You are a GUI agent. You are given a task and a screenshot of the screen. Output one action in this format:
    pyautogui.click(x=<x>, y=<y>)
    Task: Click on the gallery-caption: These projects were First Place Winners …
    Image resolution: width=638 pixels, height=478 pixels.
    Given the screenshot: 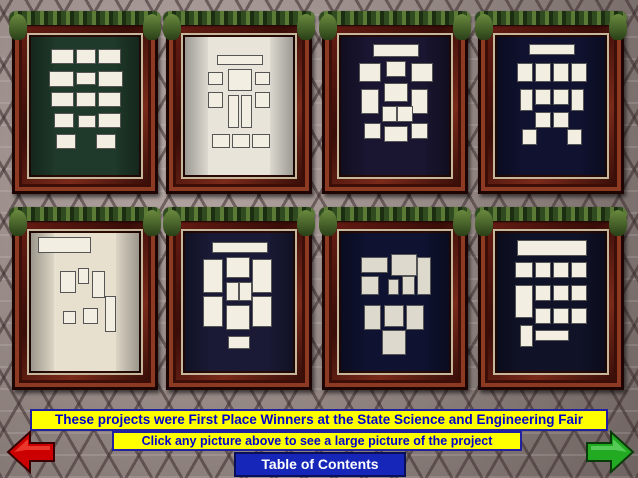 What is the action you would take?
    pyautogui.click(x=319, y=420)
    